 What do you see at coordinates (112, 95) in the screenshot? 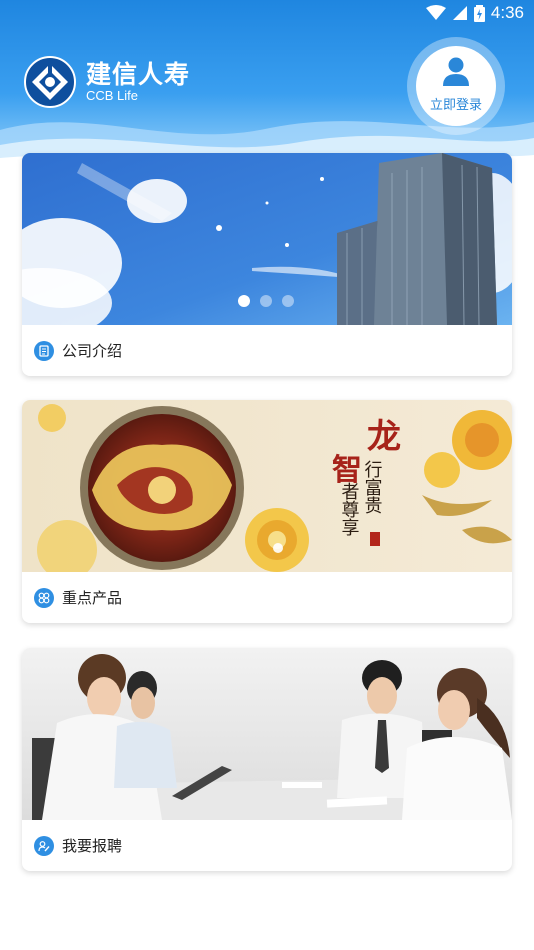
I see `logo-name-en: CCB Life` at bounding box center [112, 95].